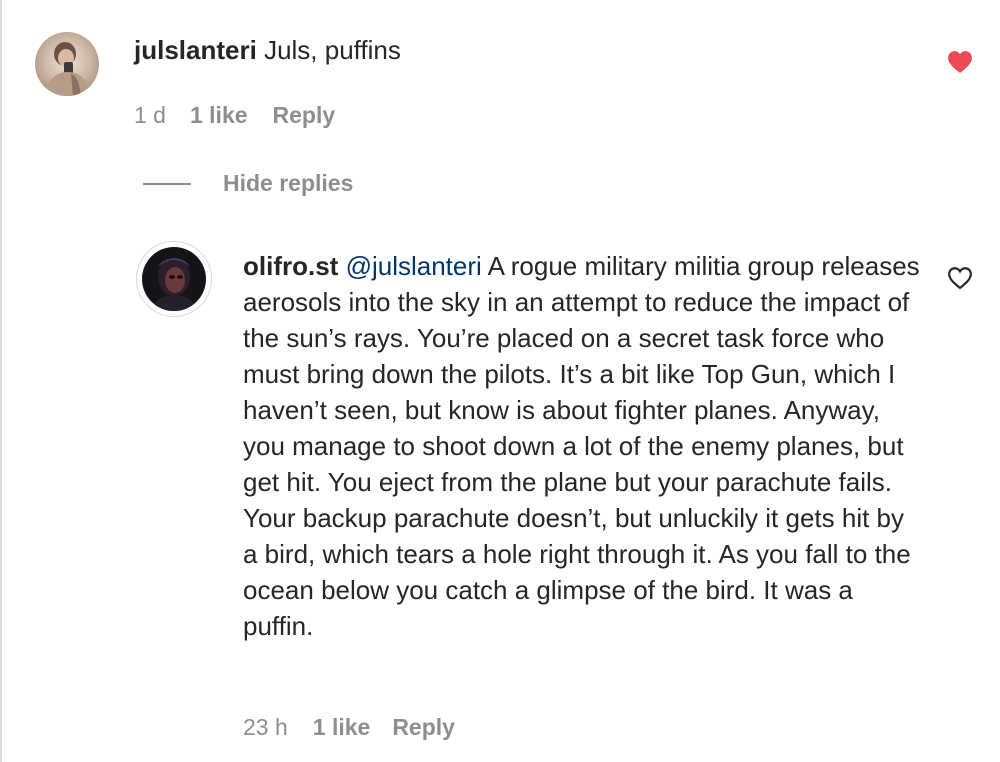 Image resolution: width=1000 pixels, height=762 pixels. What do you see at coordinates (195, 50) in the screenshot?
I see `comment-username: julslanteri` at bounding box center [195, 50].